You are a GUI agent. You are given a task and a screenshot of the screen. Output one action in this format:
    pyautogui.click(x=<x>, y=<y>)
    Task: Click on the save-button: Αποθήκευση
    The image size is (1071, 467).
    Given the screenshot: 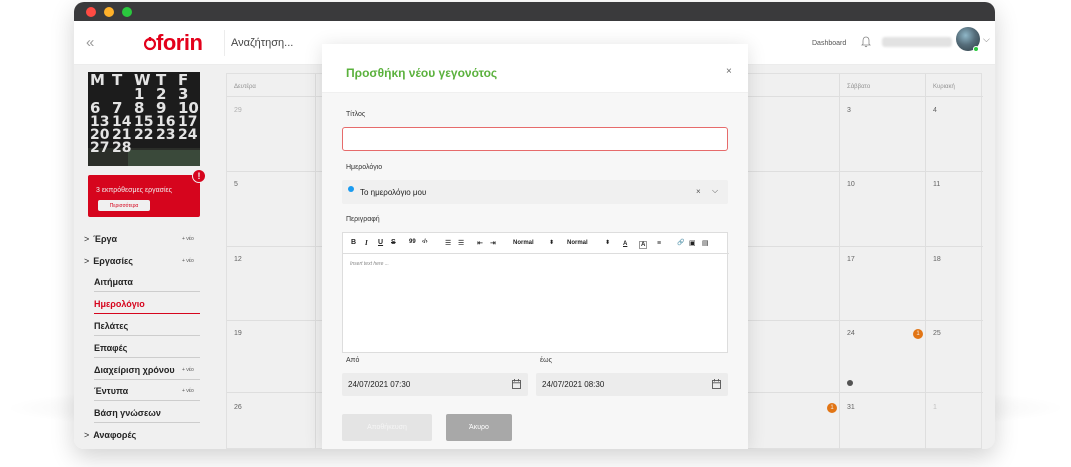 What is the action you would take?
    pyautogui.click(x=387, y=427)
    